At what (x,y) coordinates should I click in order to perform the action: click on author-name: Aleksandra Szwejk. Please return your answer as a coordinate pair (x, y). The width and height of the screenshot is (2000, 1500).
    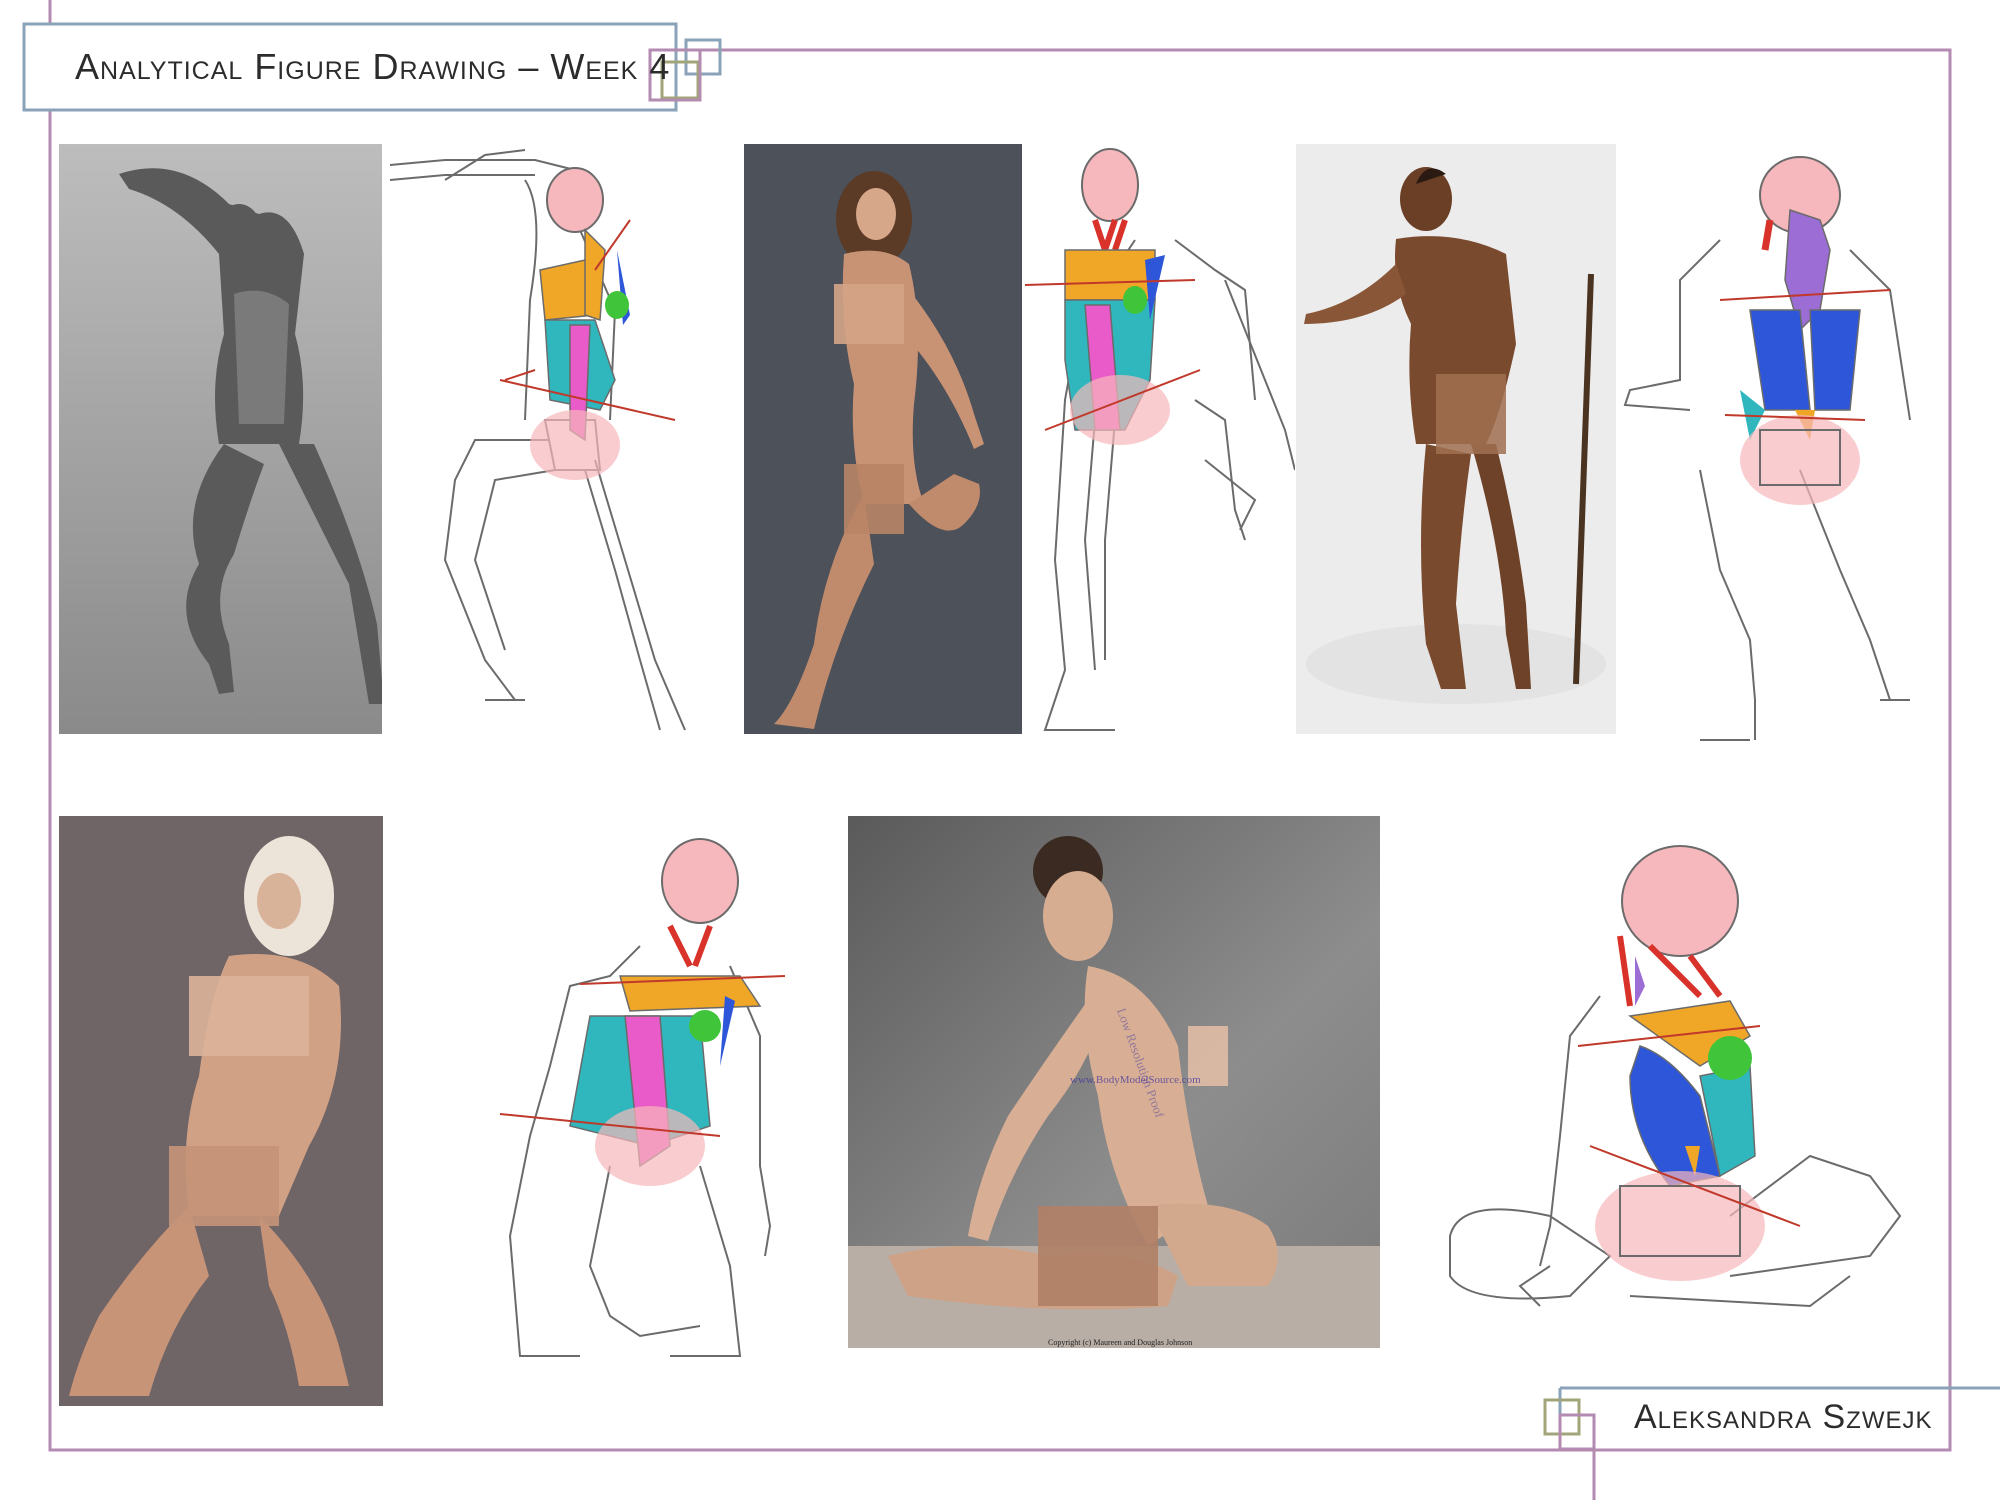
    Looking at the image, I should click on (1783, 1417).